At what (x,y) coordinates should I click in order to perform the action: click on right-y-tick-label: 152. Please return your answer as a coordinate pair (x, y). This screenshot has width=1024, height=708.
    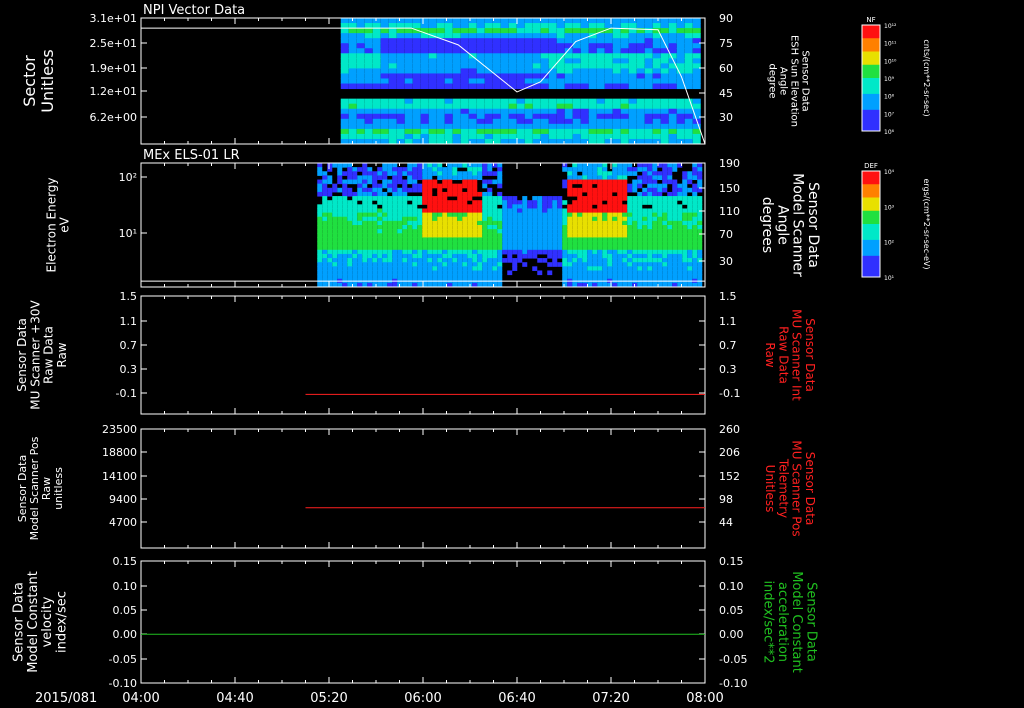
    Looking at the image, I should click on (729, 476).